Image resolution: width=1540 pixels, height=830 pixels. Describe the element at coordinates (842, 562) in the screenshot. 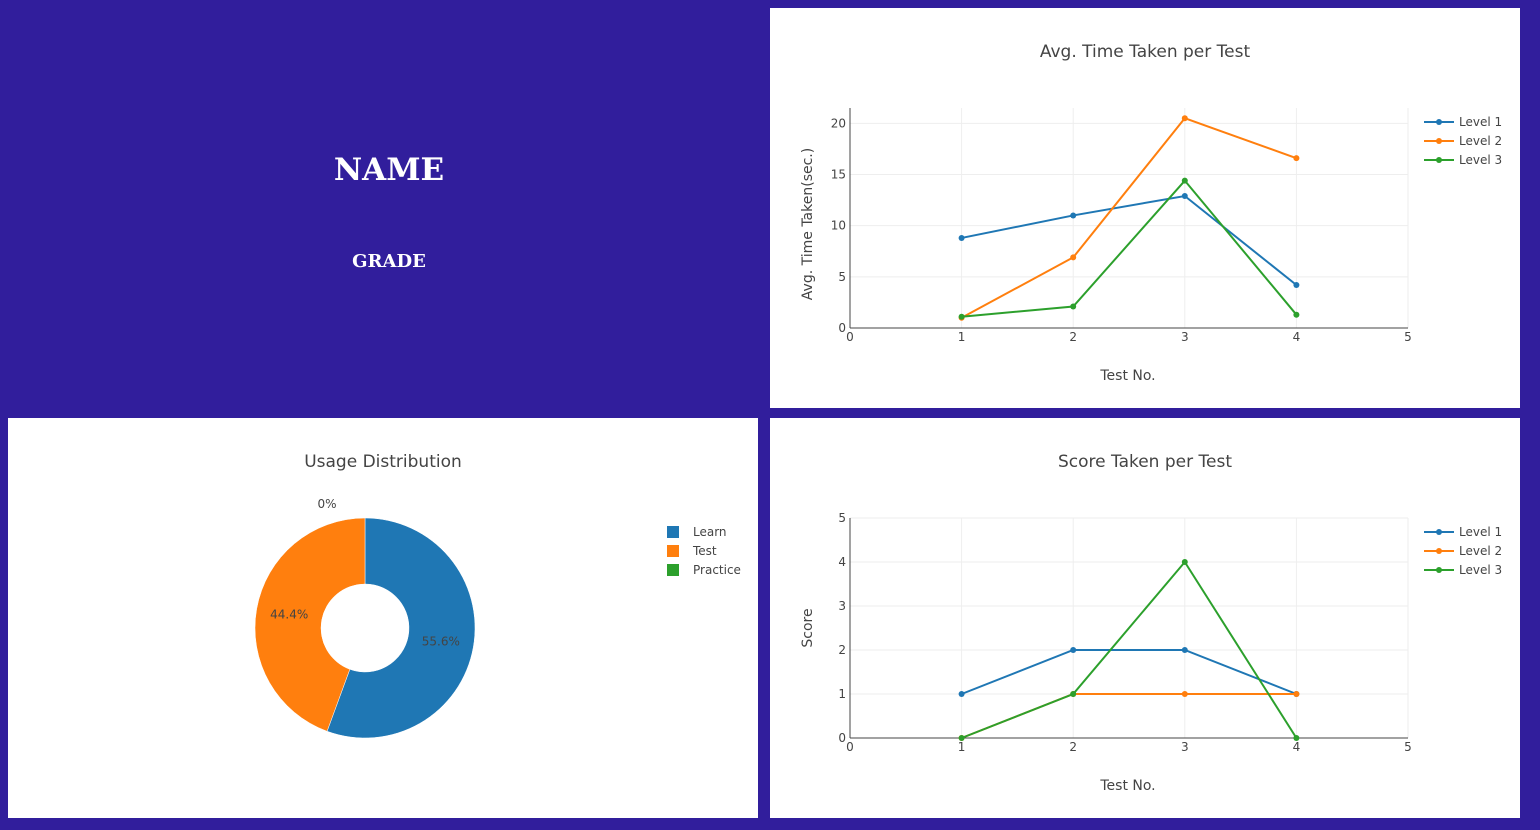

I see `y-tick-label: 4` at that location.